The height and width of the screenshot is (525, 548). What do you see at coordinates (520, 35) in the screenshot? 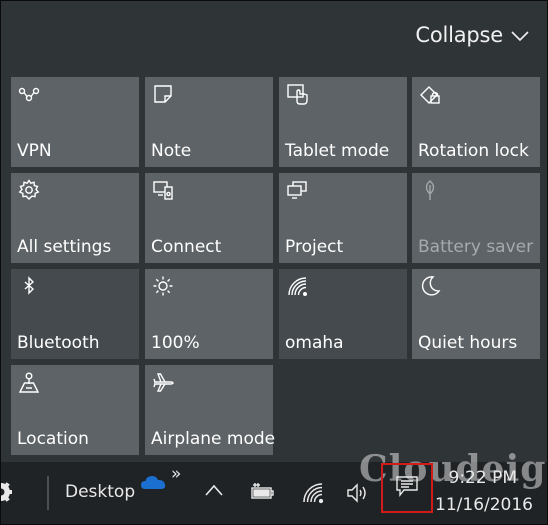
I see `chevron-down-icon` at bounding box center [520, 35].